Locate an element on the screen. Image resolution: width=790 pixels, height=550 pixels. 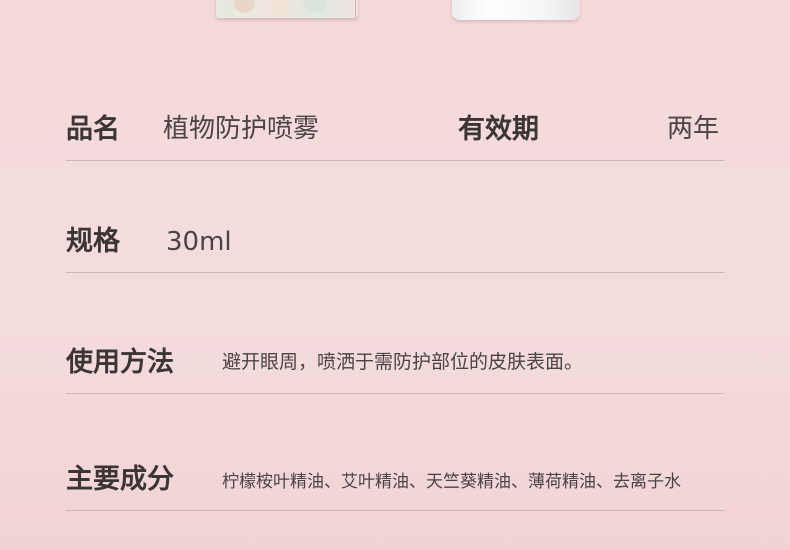
product-name-label: 品名 is located at coordinates (93, 129).